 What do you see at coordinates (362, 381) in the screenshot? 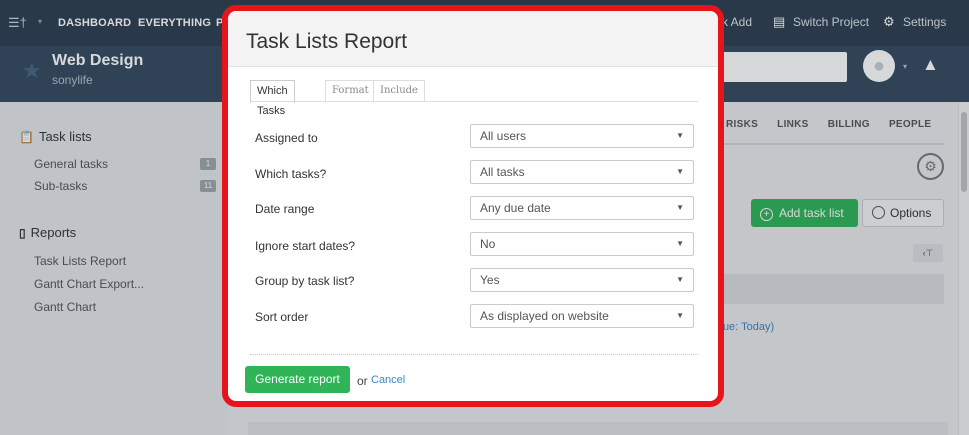
I see `or-text: or` at bounding box center [362, 381].